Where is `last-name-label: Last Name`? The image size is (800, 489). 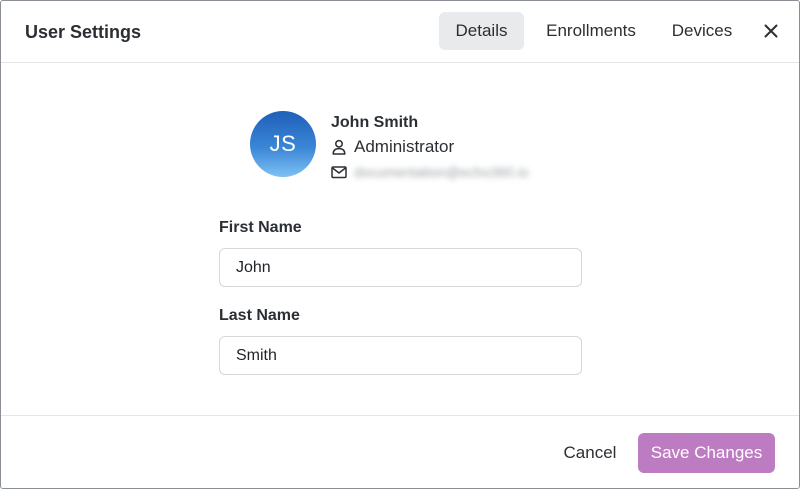
last-name-label: Last Name is located at coordinates (259, 315).